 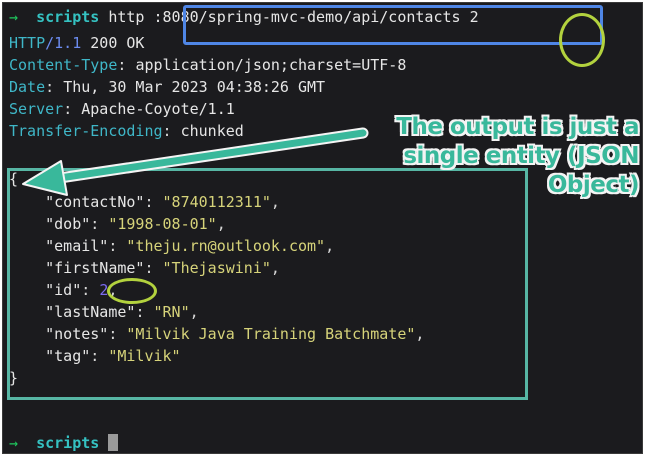 I want to click on response-header: Server: Apache-Coyote/1.1, so click(x=122, y=109).